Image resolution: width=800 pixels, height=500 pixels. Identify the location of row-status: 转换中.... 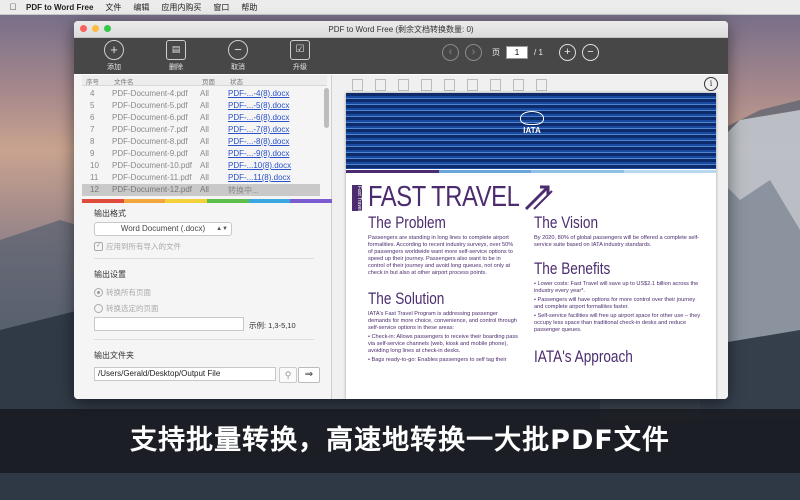
(243, 190).